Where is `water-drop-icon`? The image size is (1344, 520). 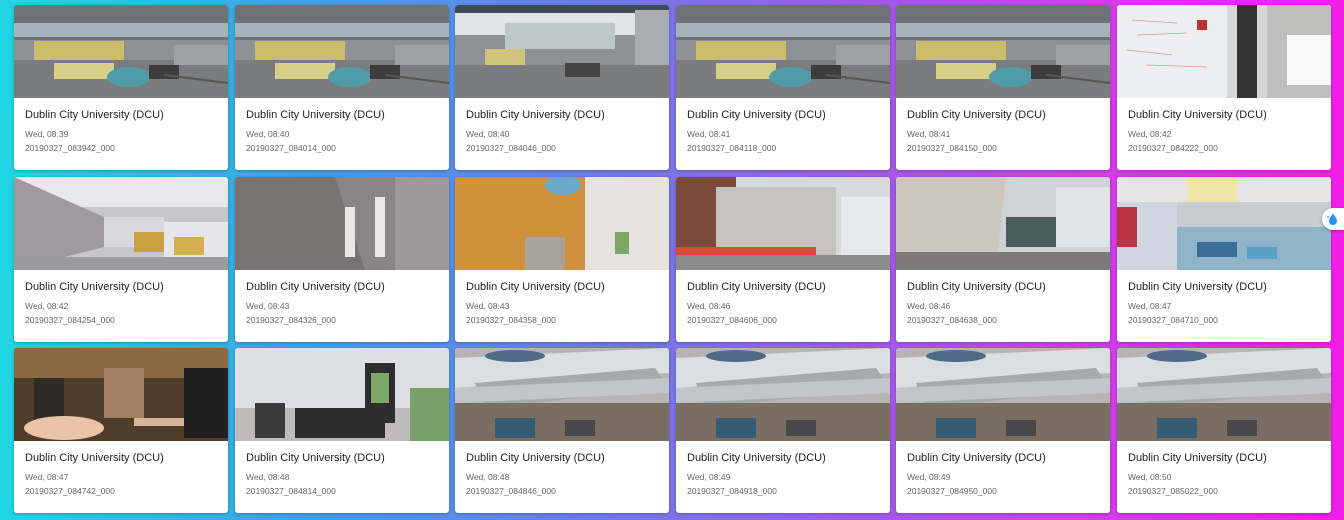
water-drop-icon is located at coordinates (1332, 219).